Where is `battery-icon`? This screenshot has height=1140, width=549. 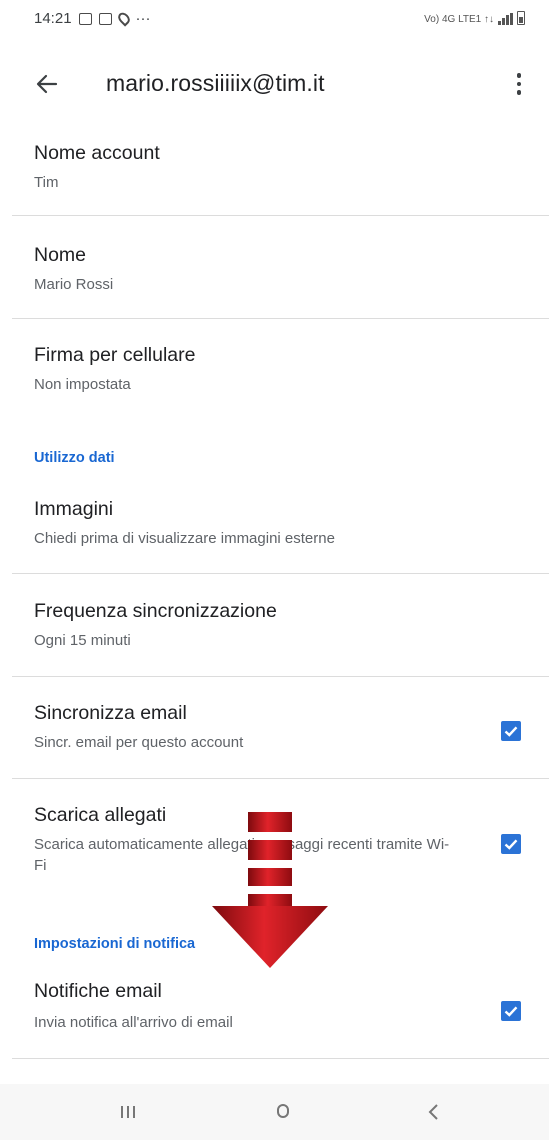 battery-icon is located at coordinates (521, 18).